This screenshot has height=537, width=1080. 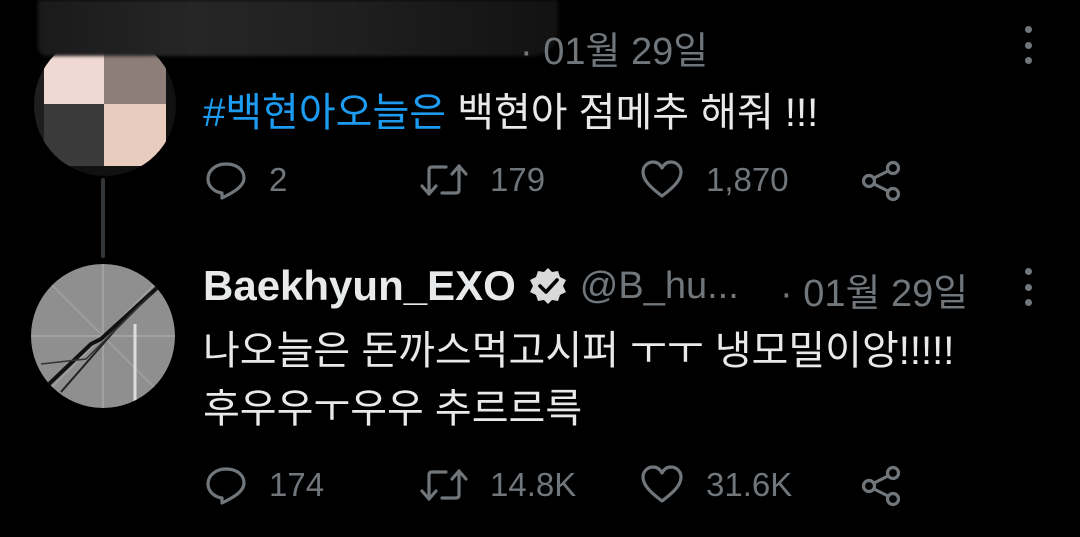 I want to click on avatar-baekhyun, so click(x=103, y=336).